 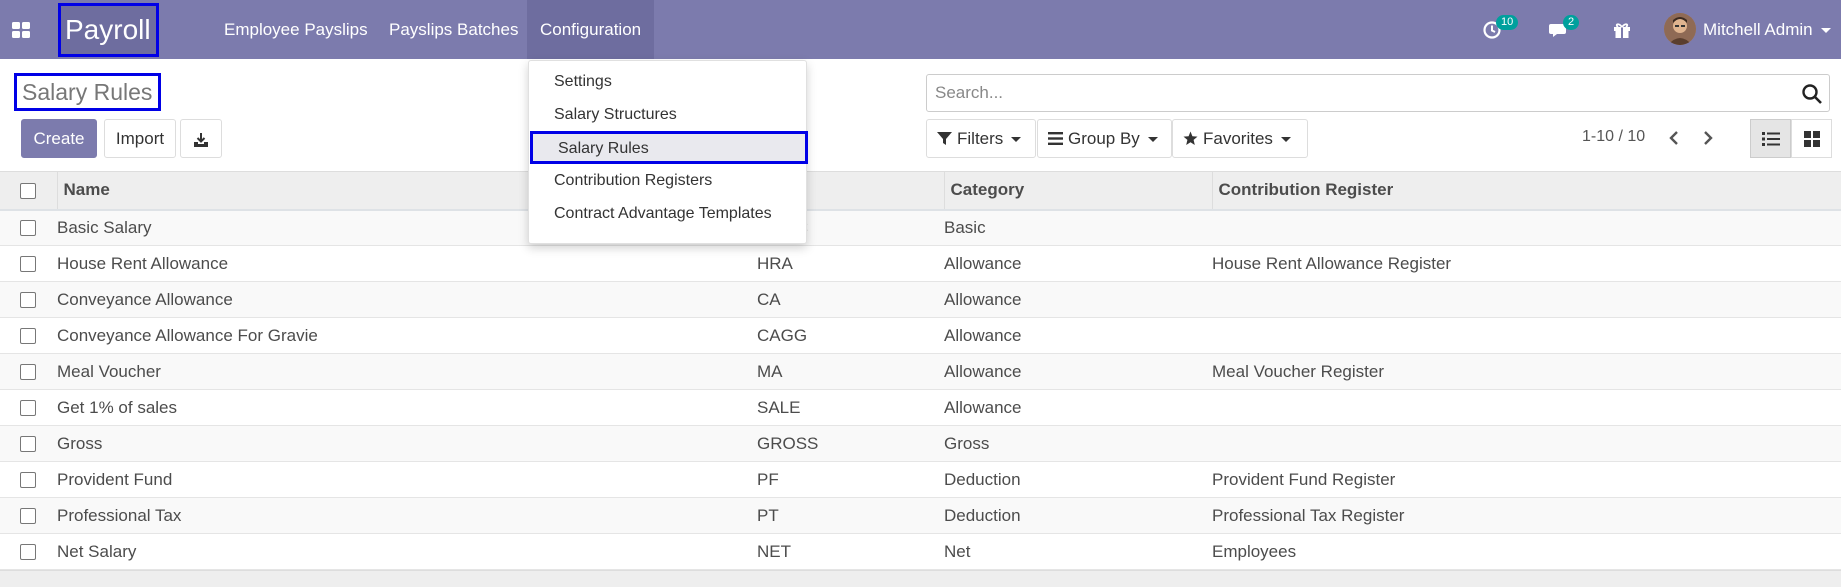 I want to click on table-row: Net Salary NET Net Employees, so click(x=920, y=551).